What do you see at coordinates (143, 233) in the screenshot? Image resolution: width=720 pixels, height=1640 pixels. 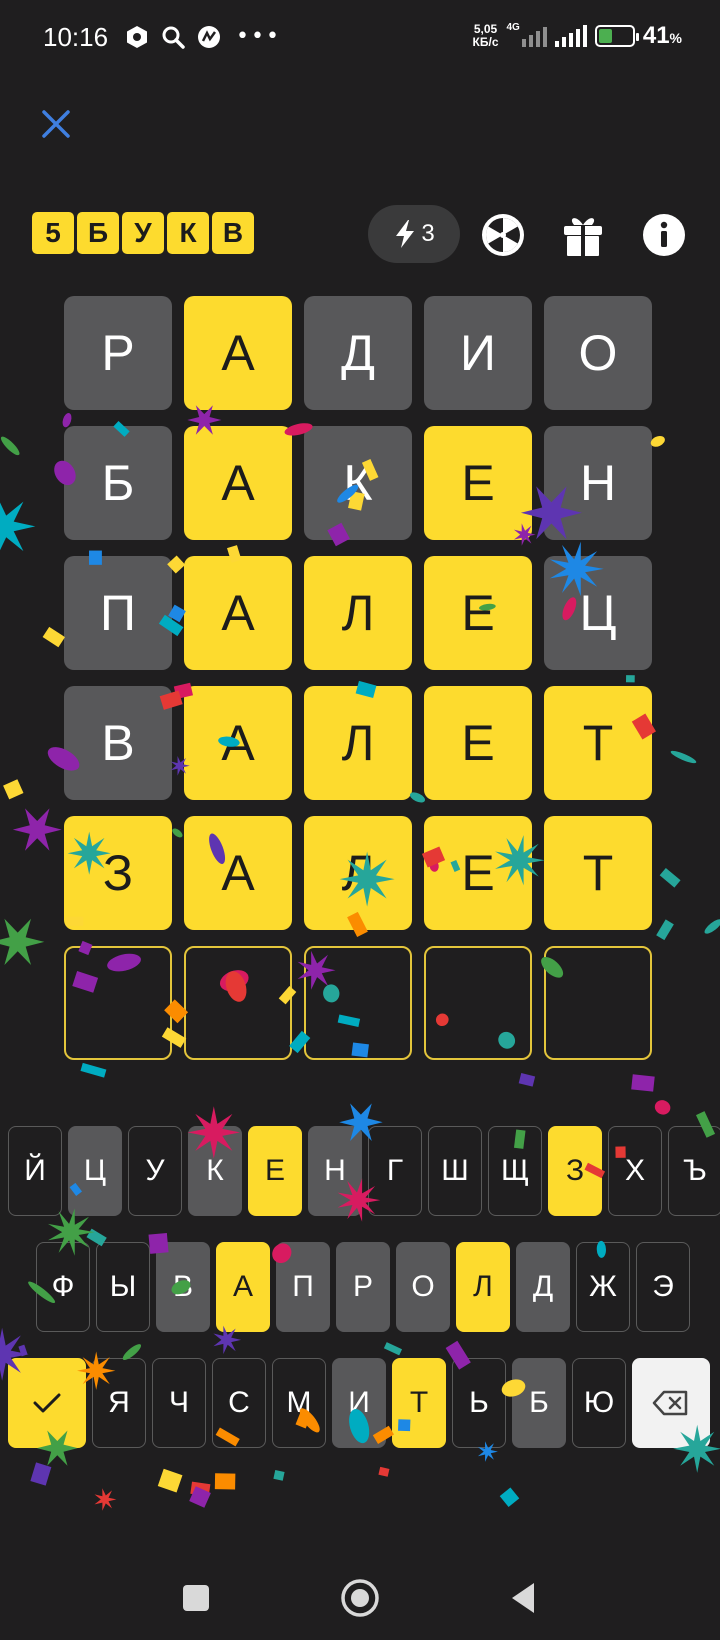 I see `game-logo: 5 Б У К В` at bounding box center [143, 233].